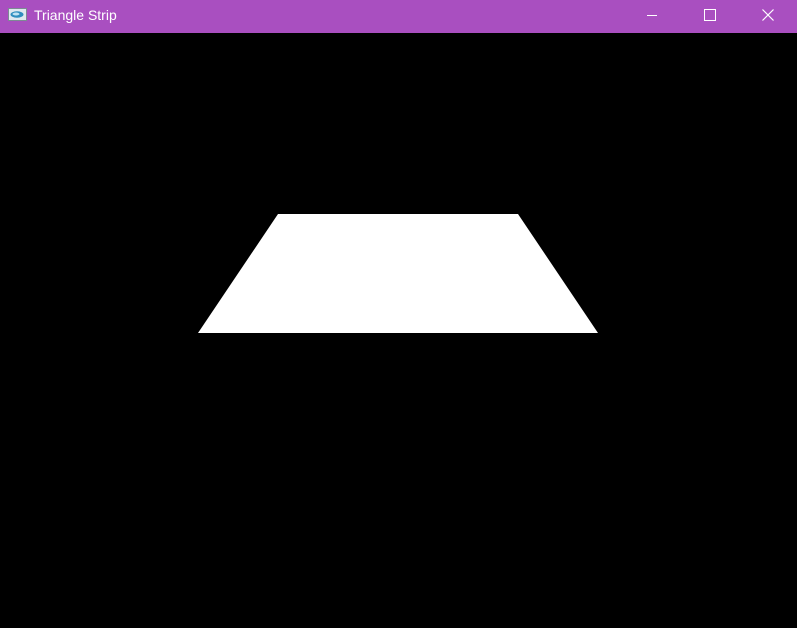  I want to click on minimize-button, so click(652, 15).